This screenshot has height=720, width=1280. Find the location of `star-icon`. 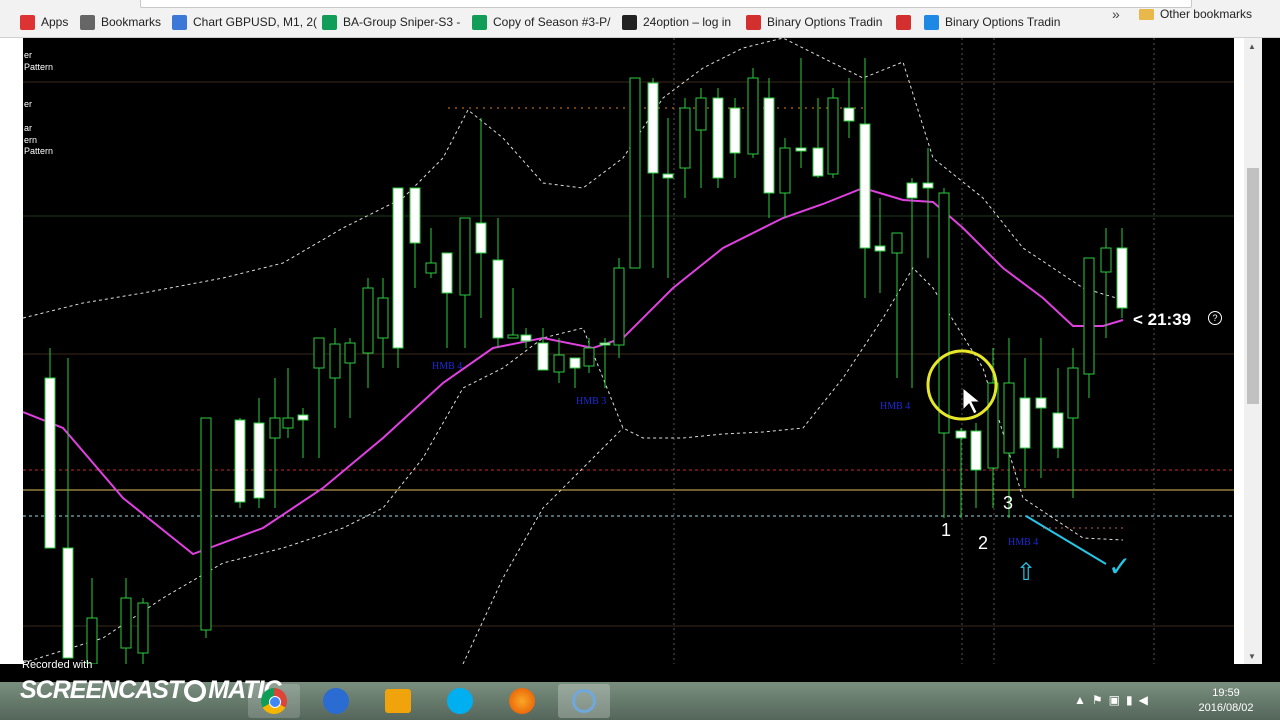

star-icon is located at coordinates (87, 22).